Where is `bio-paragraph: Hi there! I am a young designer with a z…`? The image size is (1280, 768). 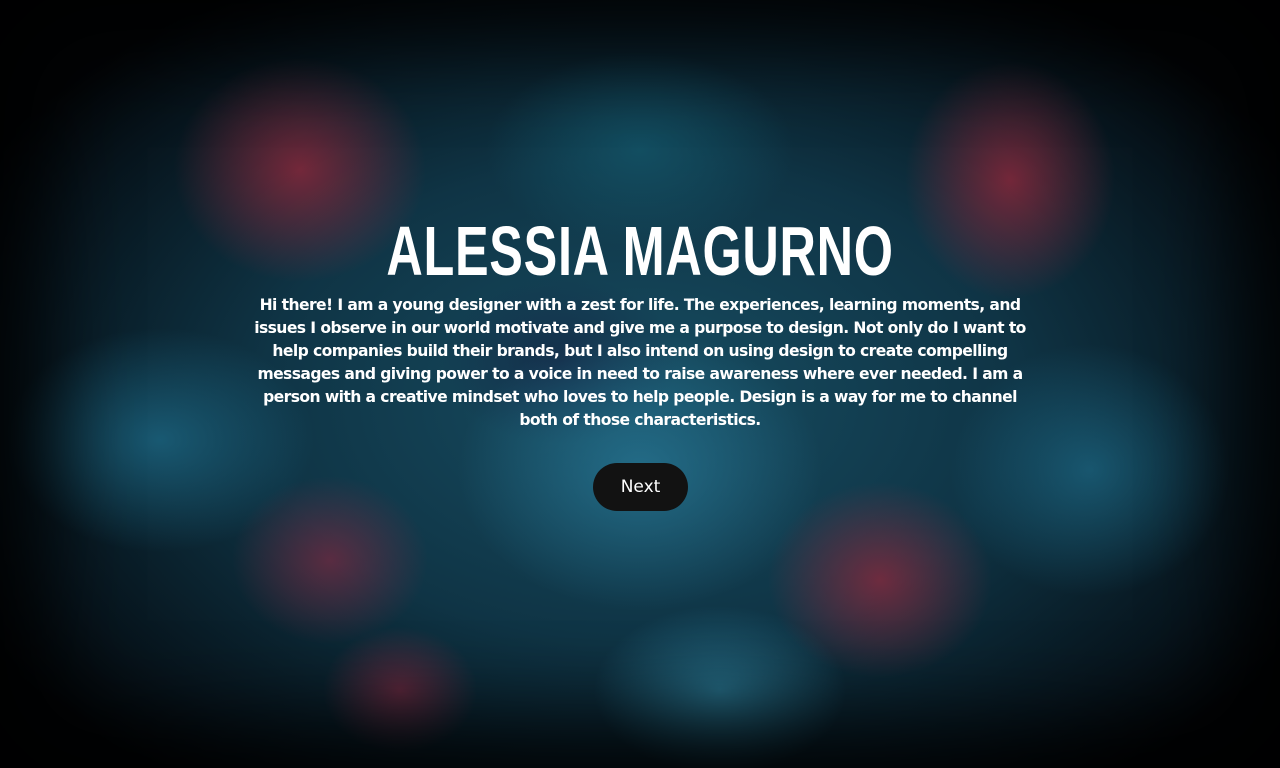
bio-paragraph: Hi there! I am a young designer with a z… is located at coordinates (640, 362).